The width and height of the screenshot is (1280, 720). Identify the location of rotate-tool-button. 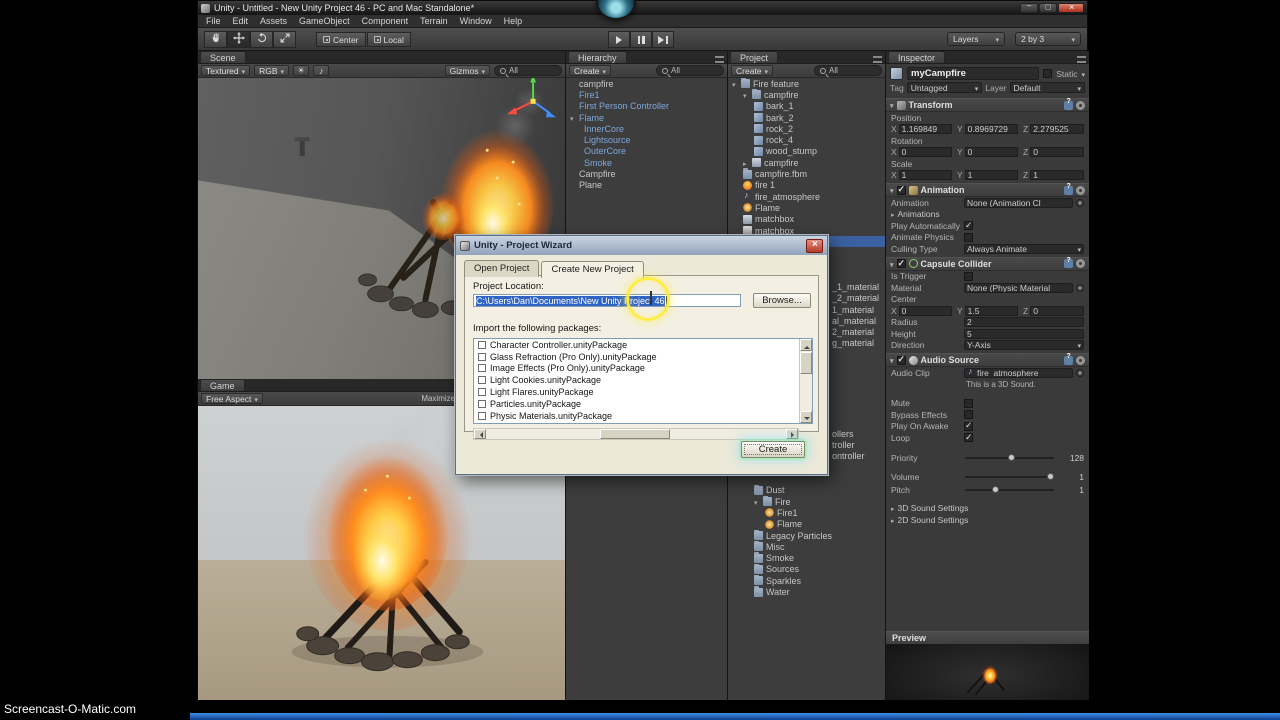
(261, 39).